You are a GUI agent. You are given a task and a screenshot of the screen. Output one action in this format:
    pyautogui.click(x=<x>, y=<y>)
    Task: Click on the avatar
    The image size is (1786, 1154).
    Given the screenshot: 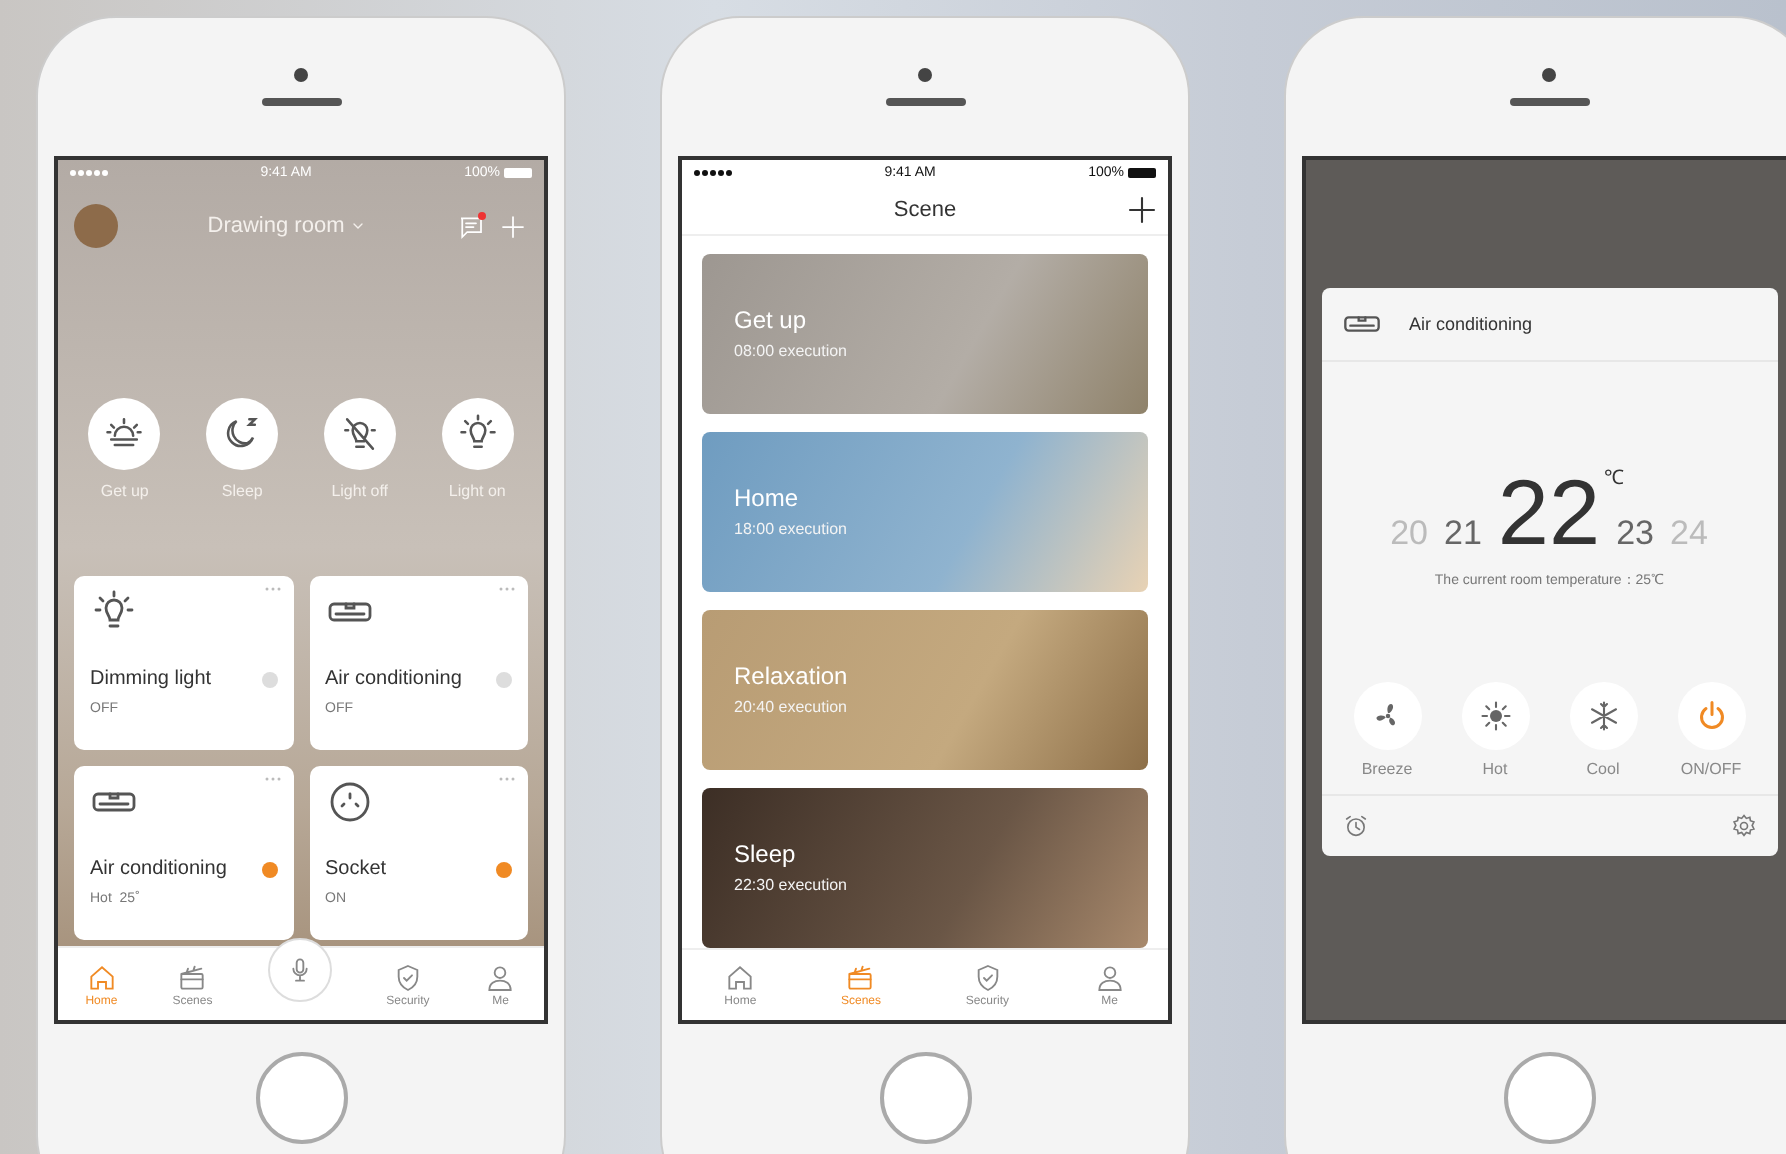 What is the action you would take?
    pyautogui.click(x=96, y=226)
    